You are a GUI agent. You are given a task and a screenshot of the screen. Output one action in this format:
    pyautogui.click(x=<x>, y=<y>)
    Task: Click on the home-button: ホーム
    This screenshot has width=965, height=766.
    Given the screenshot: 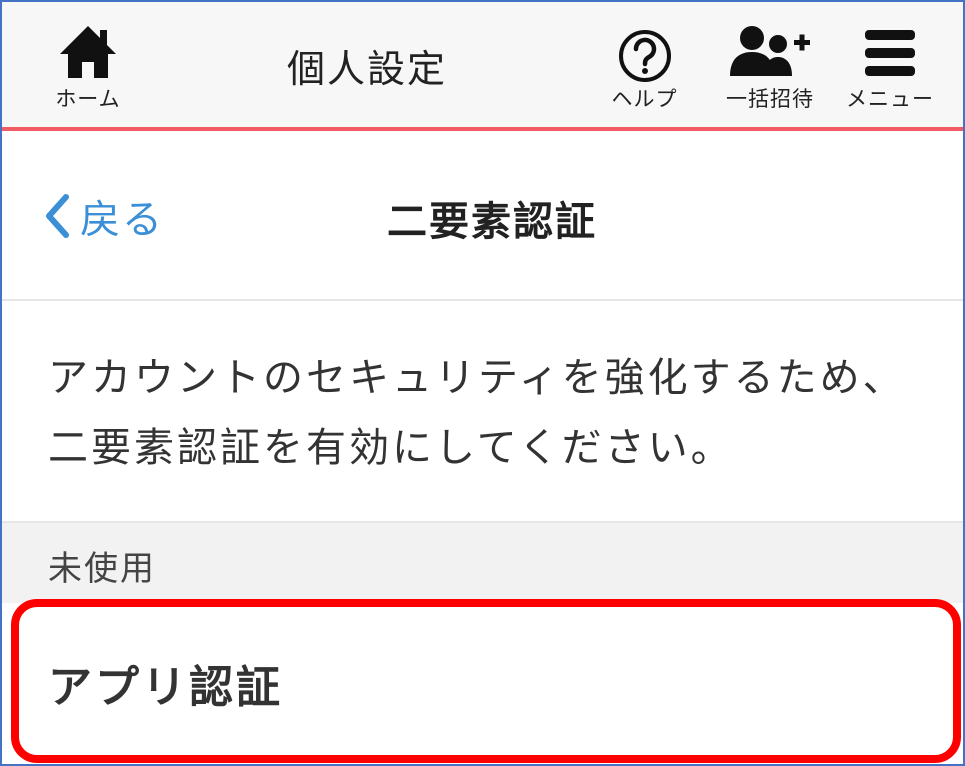 What is the action you would take?
    pyautogui.click(x=88, y=64)
    